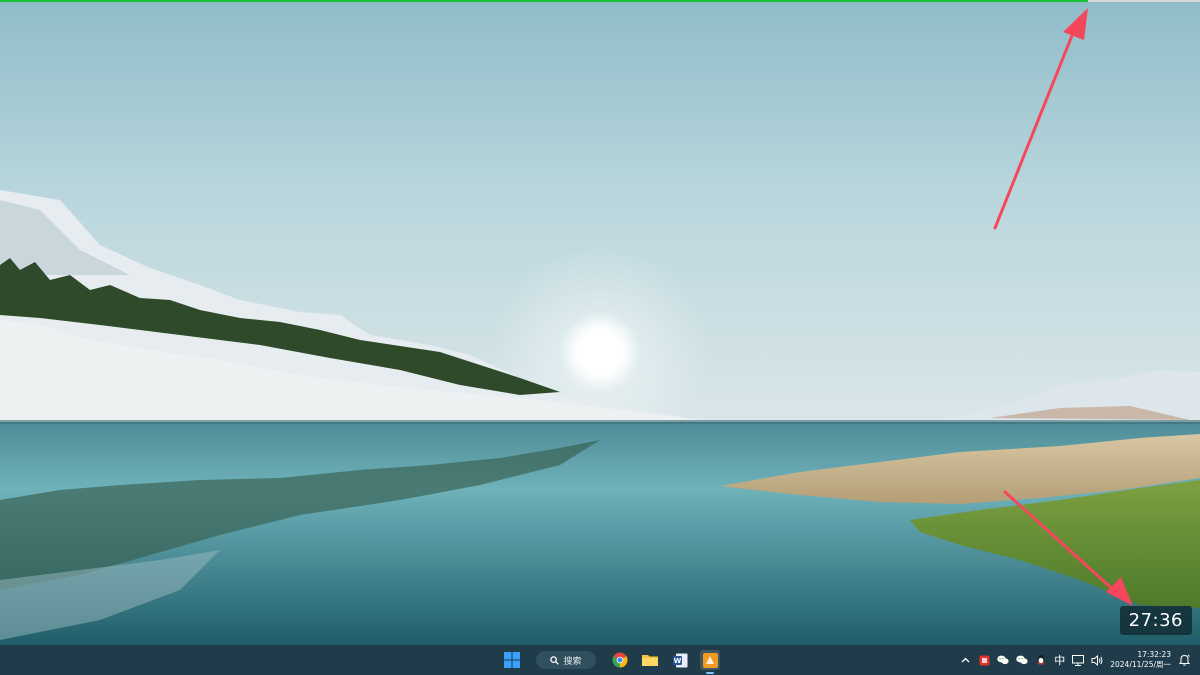  I want to click on active-app-button, so click(710, 662).